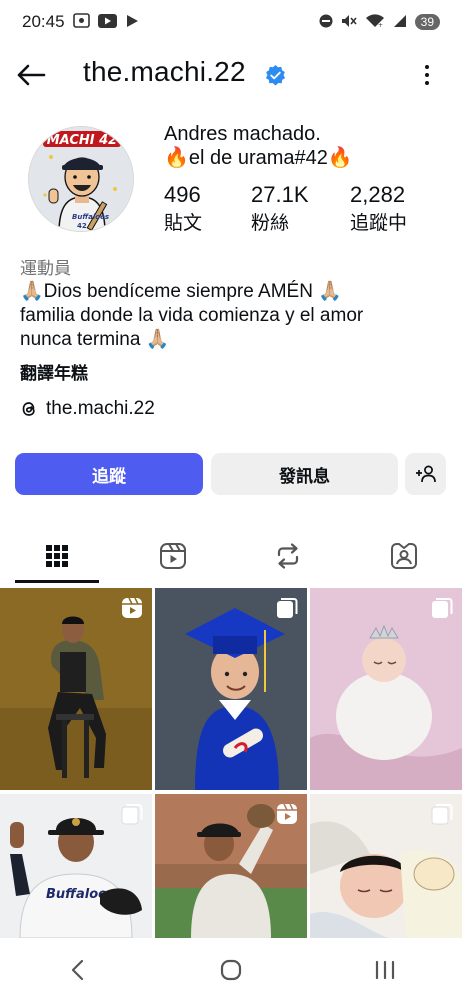  I want to click on stat-posts-value: 496, so click(182, 194).